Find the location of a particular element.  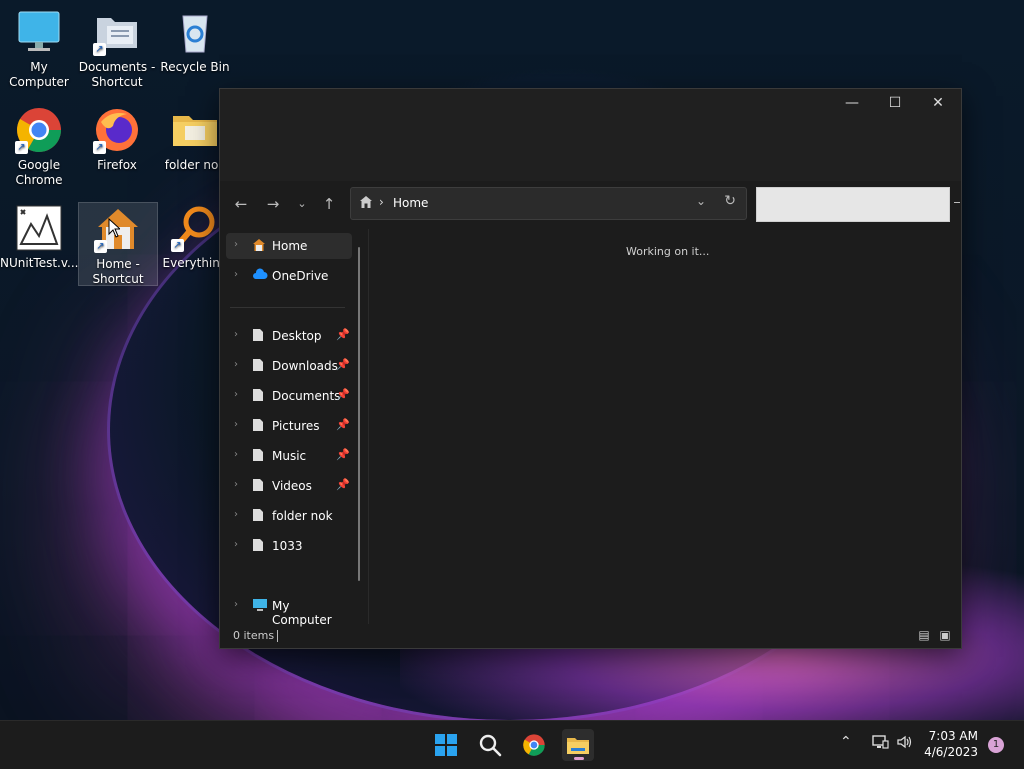

item-count: 0 items is located at coordinates (254, 635).